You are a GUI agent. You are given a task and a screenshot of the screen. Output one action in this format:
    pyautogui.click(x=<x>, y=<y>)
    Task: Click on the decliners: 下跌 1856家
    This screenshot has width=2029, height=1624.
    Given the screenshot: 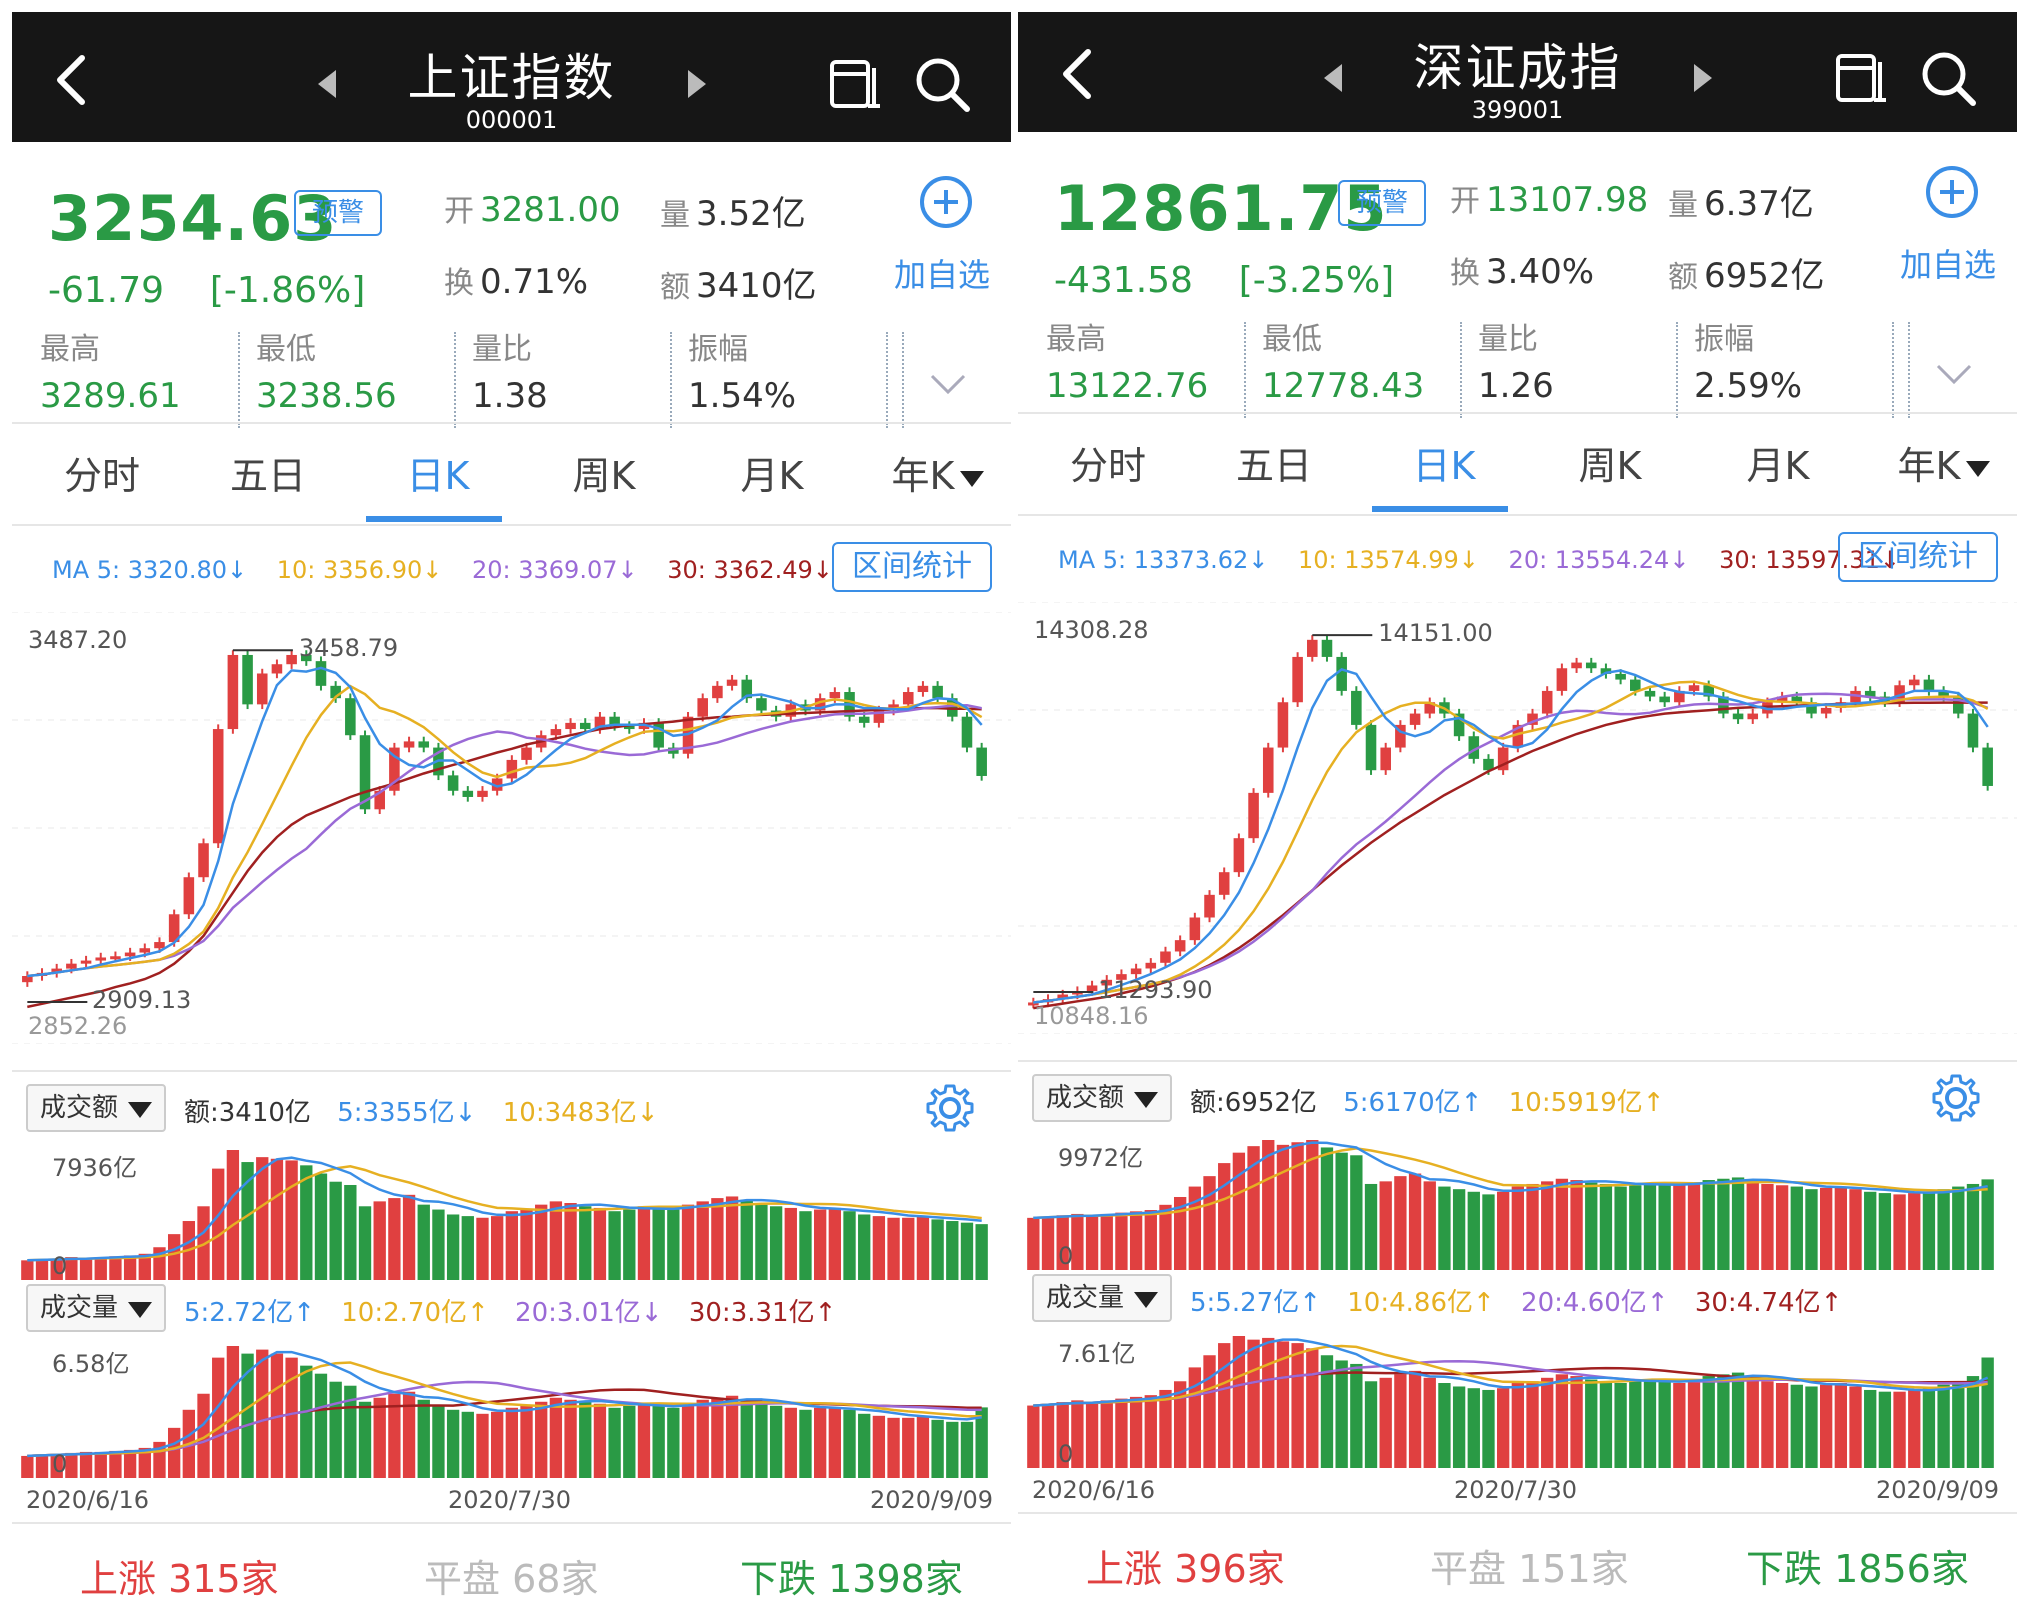 What is the action you would take?
    pyautogui.click(x=1857, y=1565)
    